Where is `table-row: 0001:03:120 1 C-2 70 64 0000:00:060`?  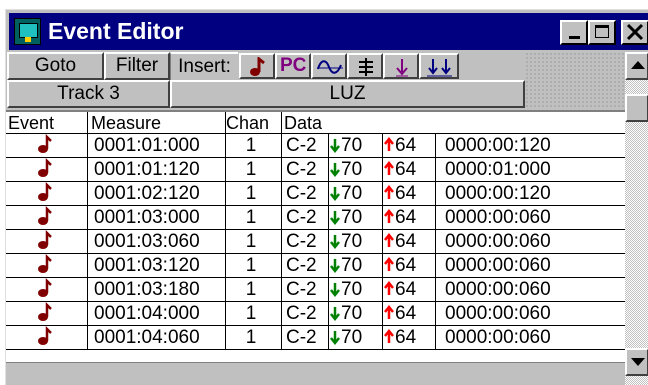 table-row: 0001:03:120 1 C-2 70 64 0000:00:060 is located at coordinates (315, 265).